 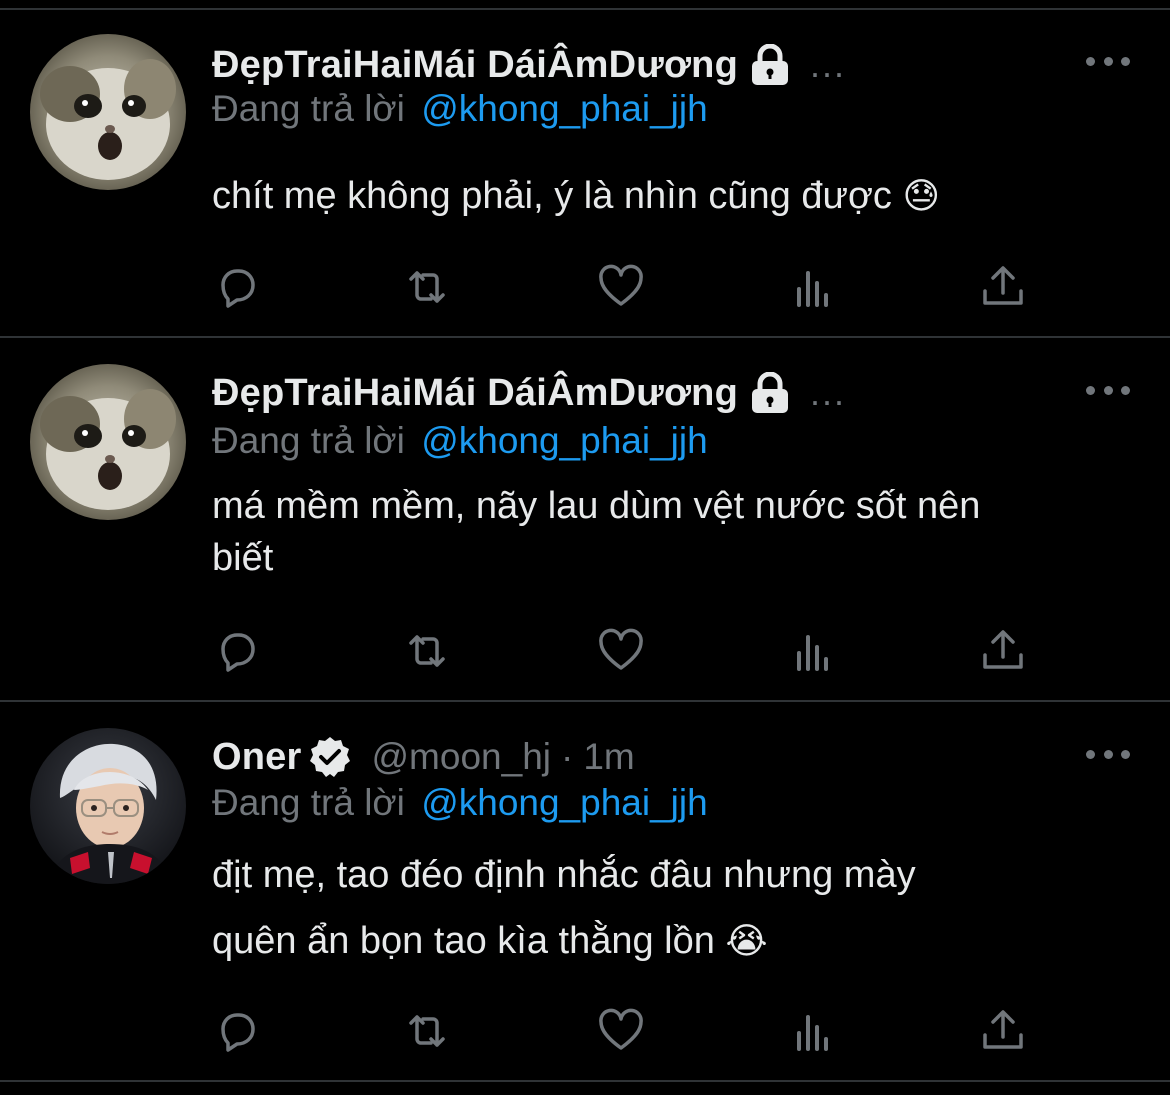 I want to click on tweet-emoji: 😭, so click(x=746, y=940).